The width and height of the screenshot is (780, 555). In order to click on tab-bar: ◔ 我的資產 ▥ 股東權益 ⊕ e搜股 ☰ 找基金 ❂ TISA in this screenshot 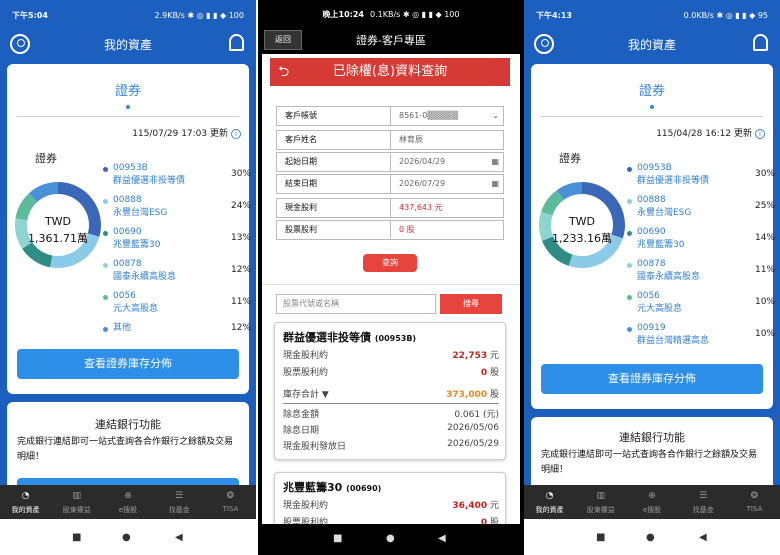, I will do `click(128, 502)`.